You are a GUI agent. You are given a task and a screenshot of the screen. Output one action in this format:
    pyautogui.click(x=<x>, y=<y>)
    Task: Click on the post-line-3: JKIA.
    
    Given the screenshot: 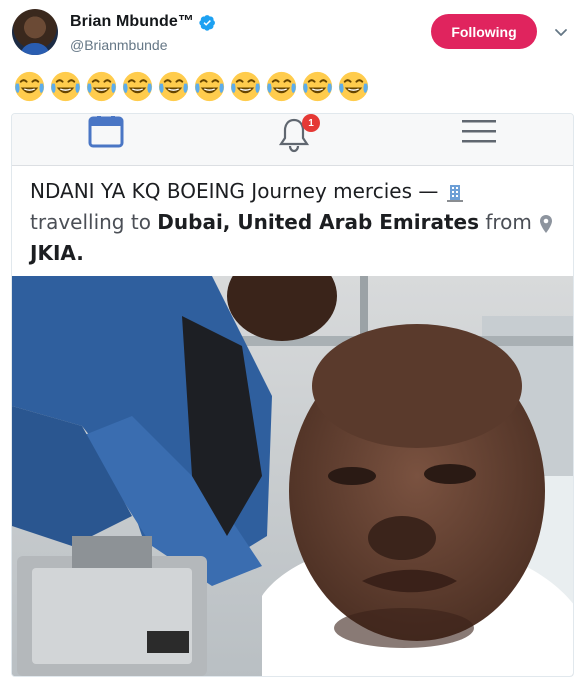 What is the action you would take?
    pyautogui.click(x=293, y=253)
    